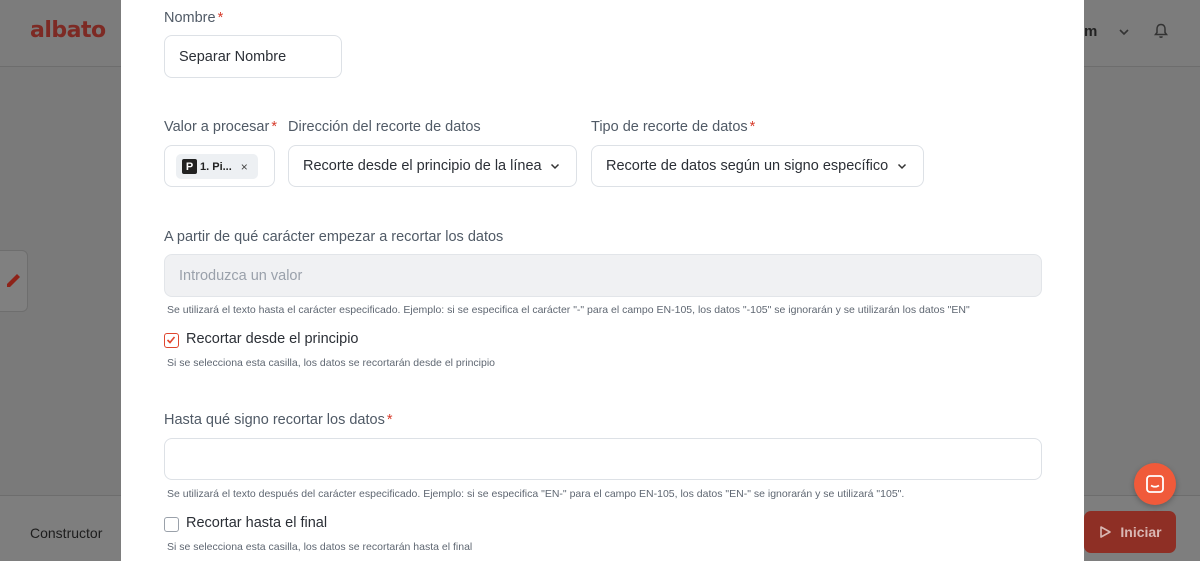 This screenshot has width=1200, height=561. I want to click on cut-type-label: Tipo de recorte de datos *, so click(673, 127).